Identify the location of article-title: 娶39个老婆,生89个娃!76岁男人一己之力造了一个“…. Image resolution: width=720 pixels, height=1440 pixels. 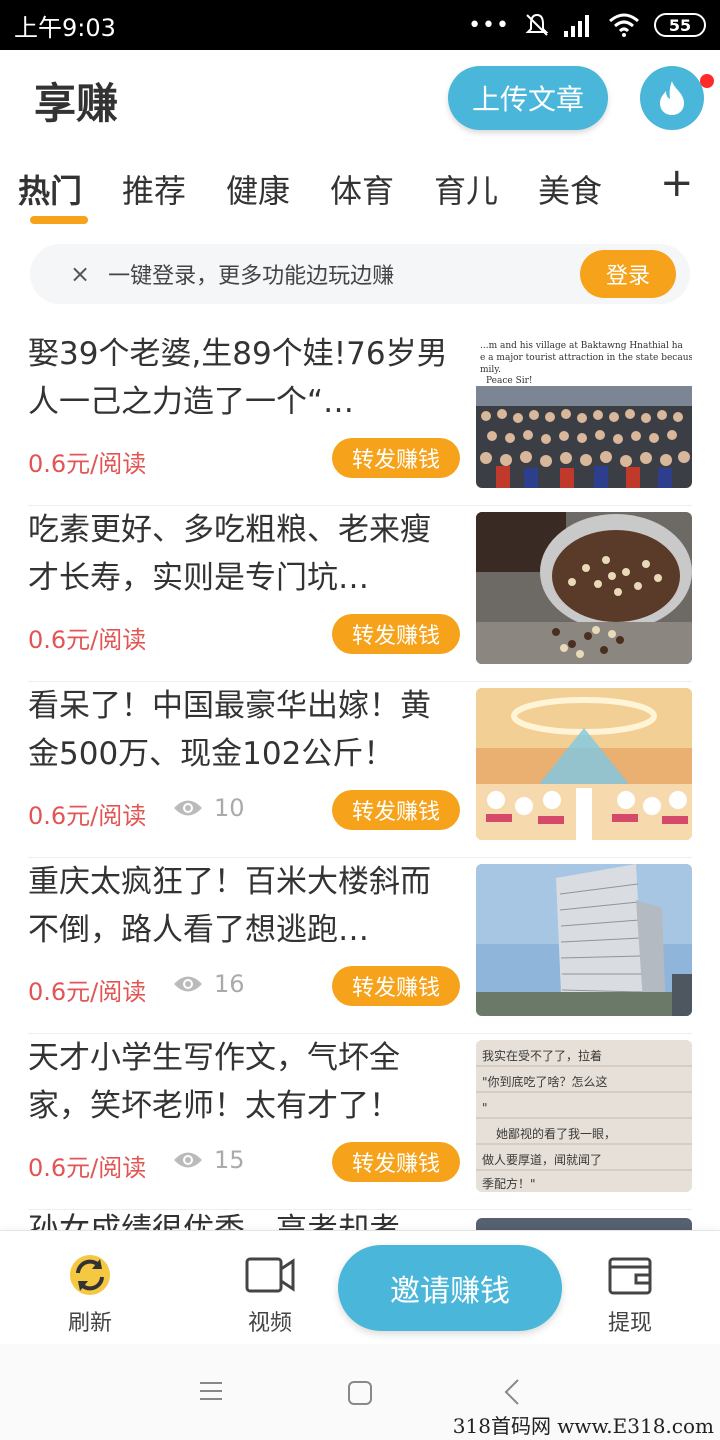
(242, 378).